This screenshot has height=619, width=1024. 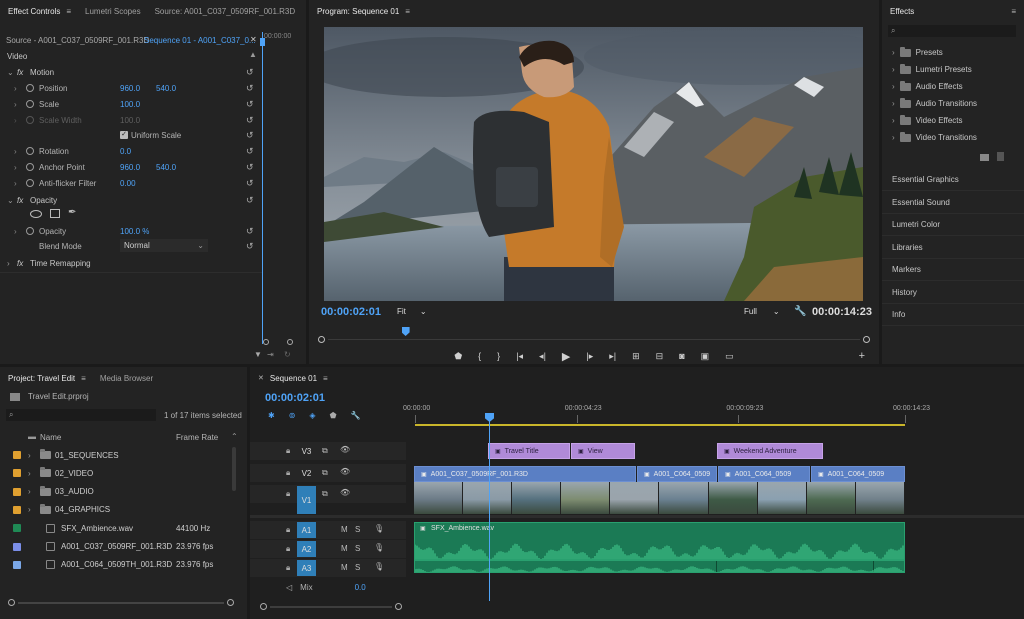 I want to click on project-item: › 01_SEQUENCES, so click(x=120, y=455).